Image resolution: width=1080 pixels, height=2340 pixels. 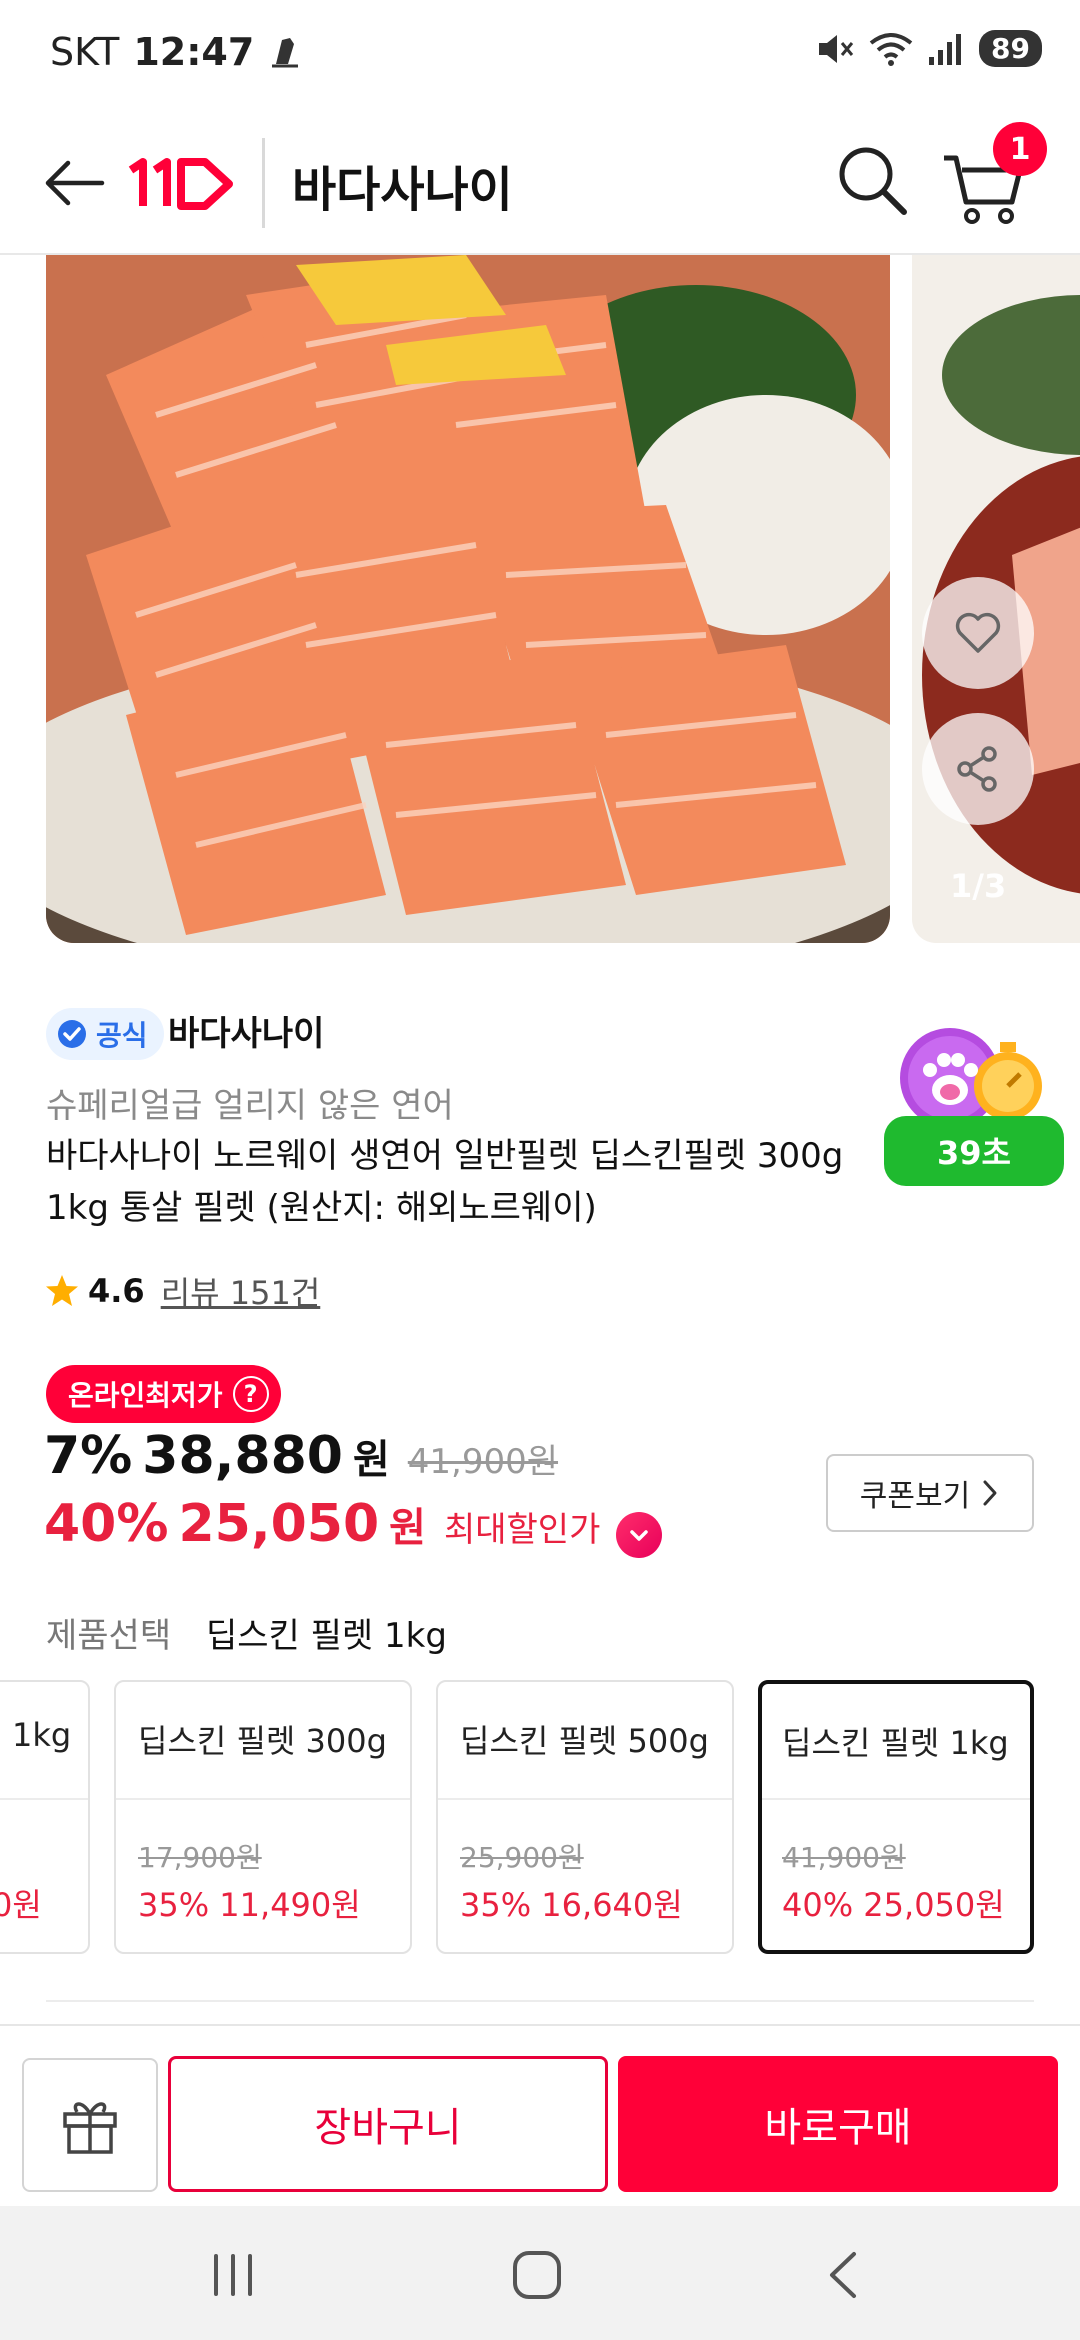 What do you see at coordinates (194, 52) in the screenshot?
I see `clock: 12:47` at bounding box center [194, 52].